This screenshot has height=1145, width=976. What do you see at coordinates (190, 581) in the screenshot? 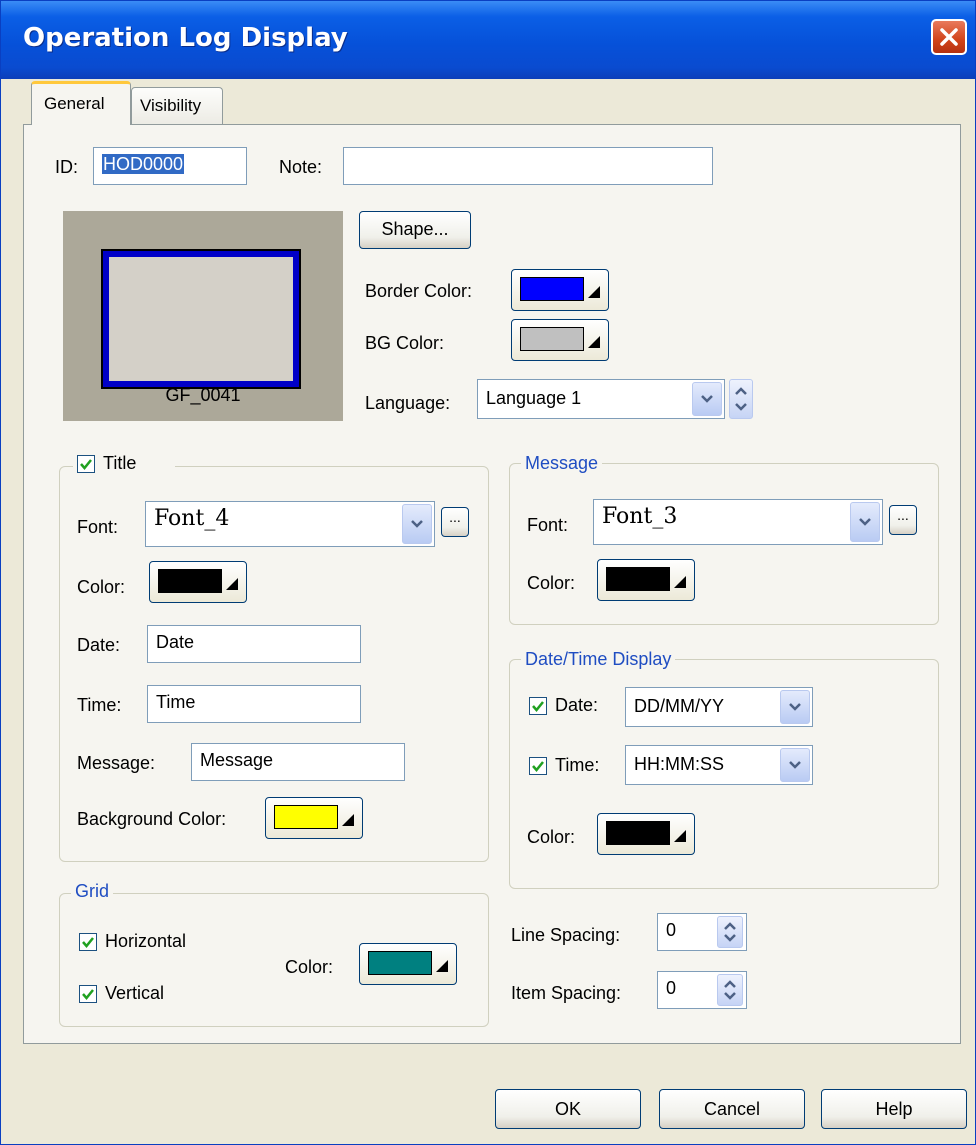
I see `title-color-swatch` at bounding box center [190, 581].